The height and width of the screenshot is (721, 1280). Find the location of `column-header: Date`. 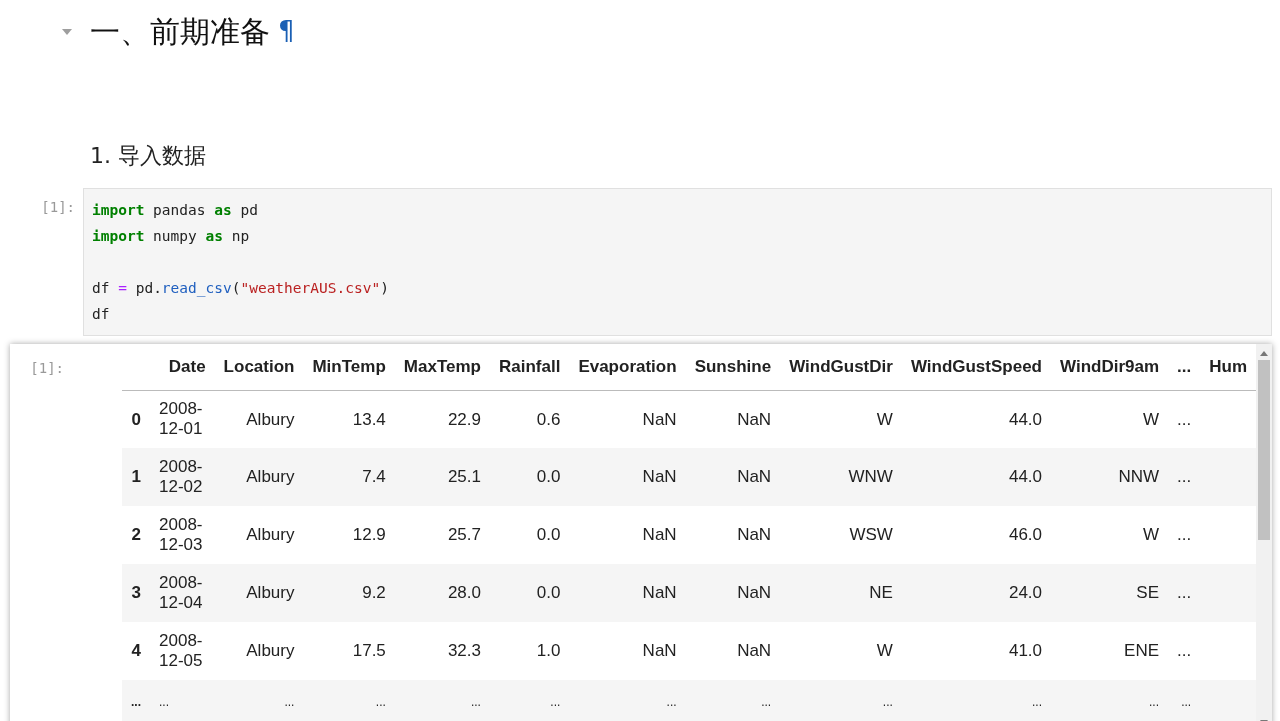

column-header: Date is located at coordinates (182, 367).